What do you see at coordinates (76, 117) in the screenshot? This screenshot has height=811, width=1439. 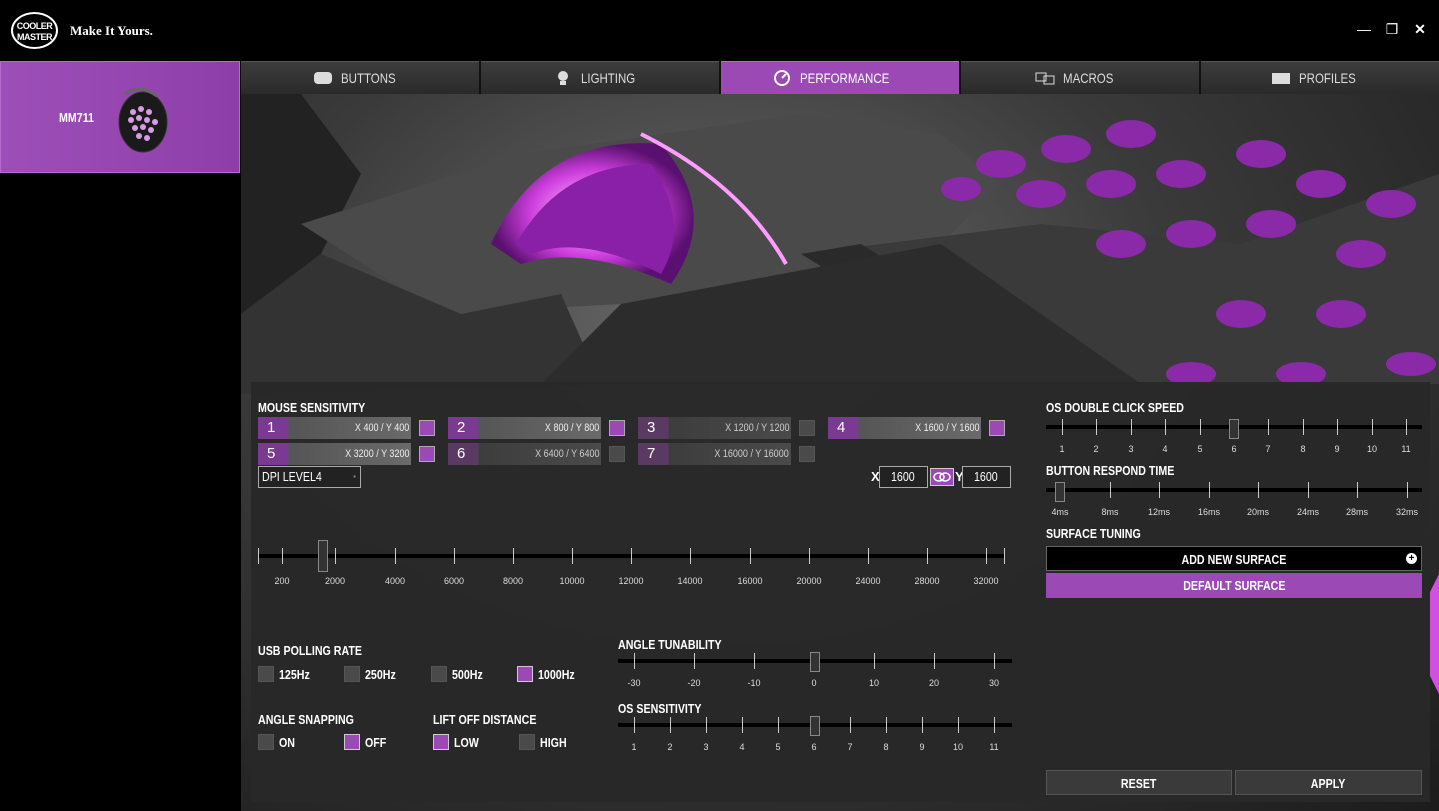 I see `device-name: MM711` at bounding box center [76, 117].